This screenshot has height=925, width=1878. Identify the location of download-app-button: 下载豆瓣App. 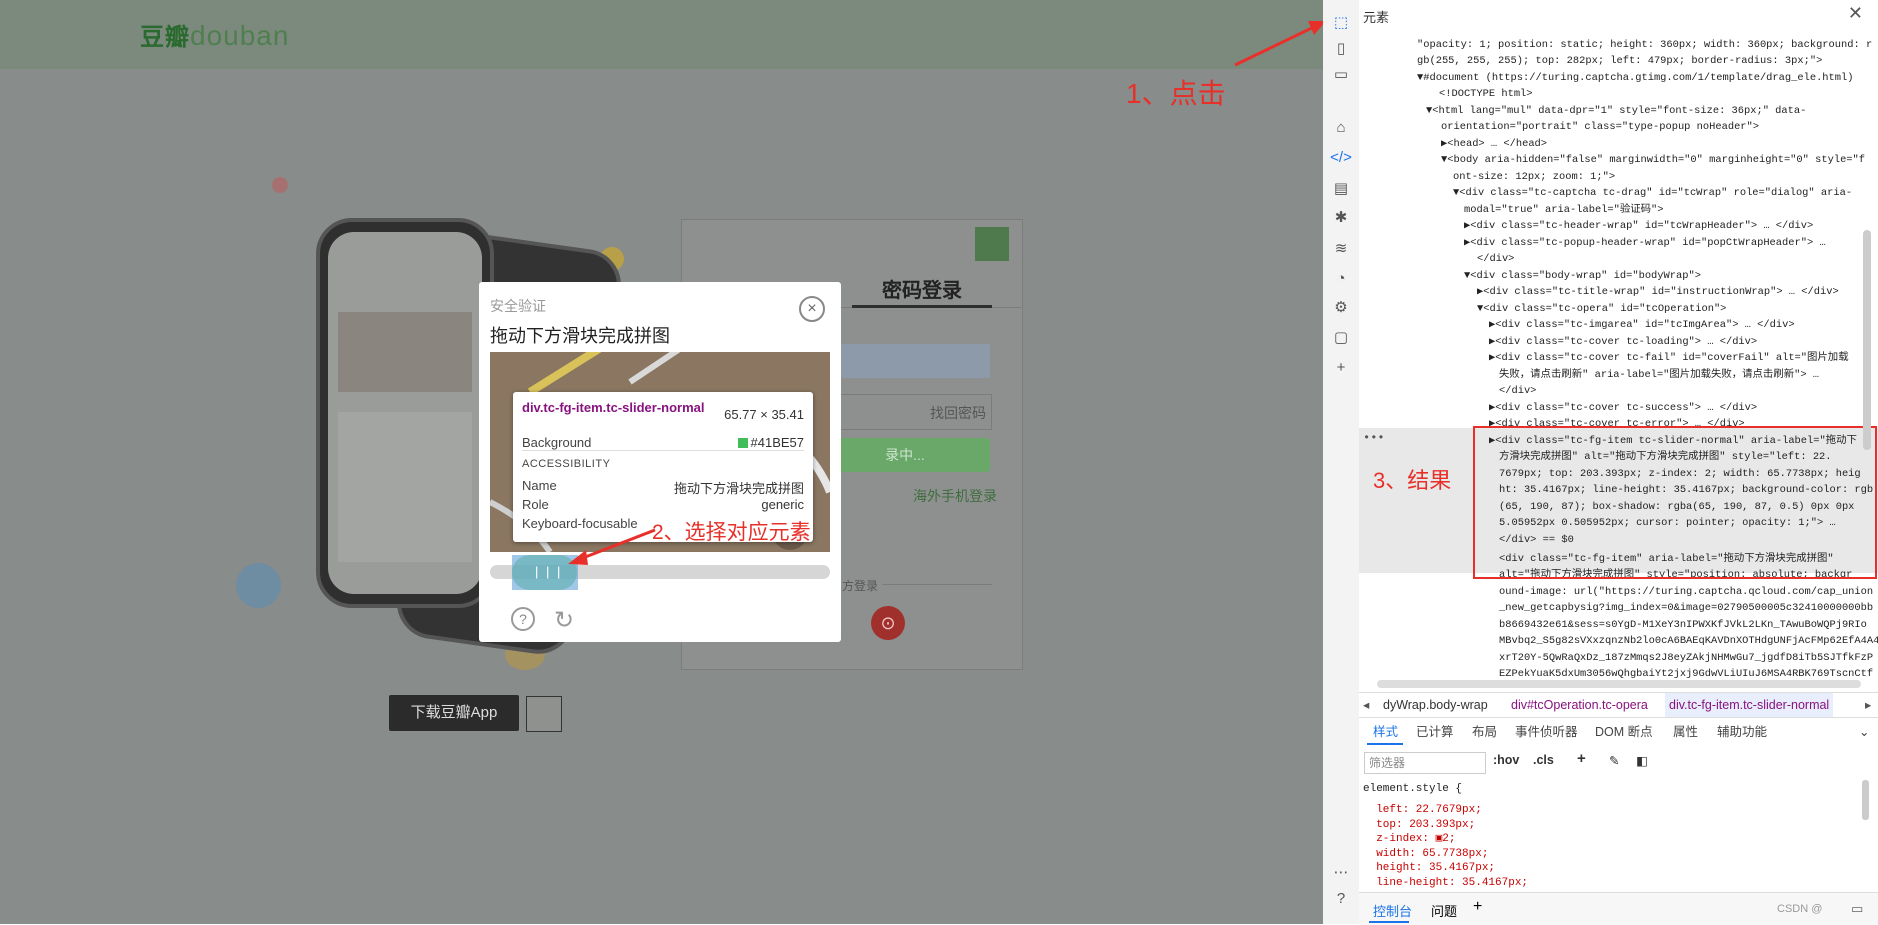
(454, 713).